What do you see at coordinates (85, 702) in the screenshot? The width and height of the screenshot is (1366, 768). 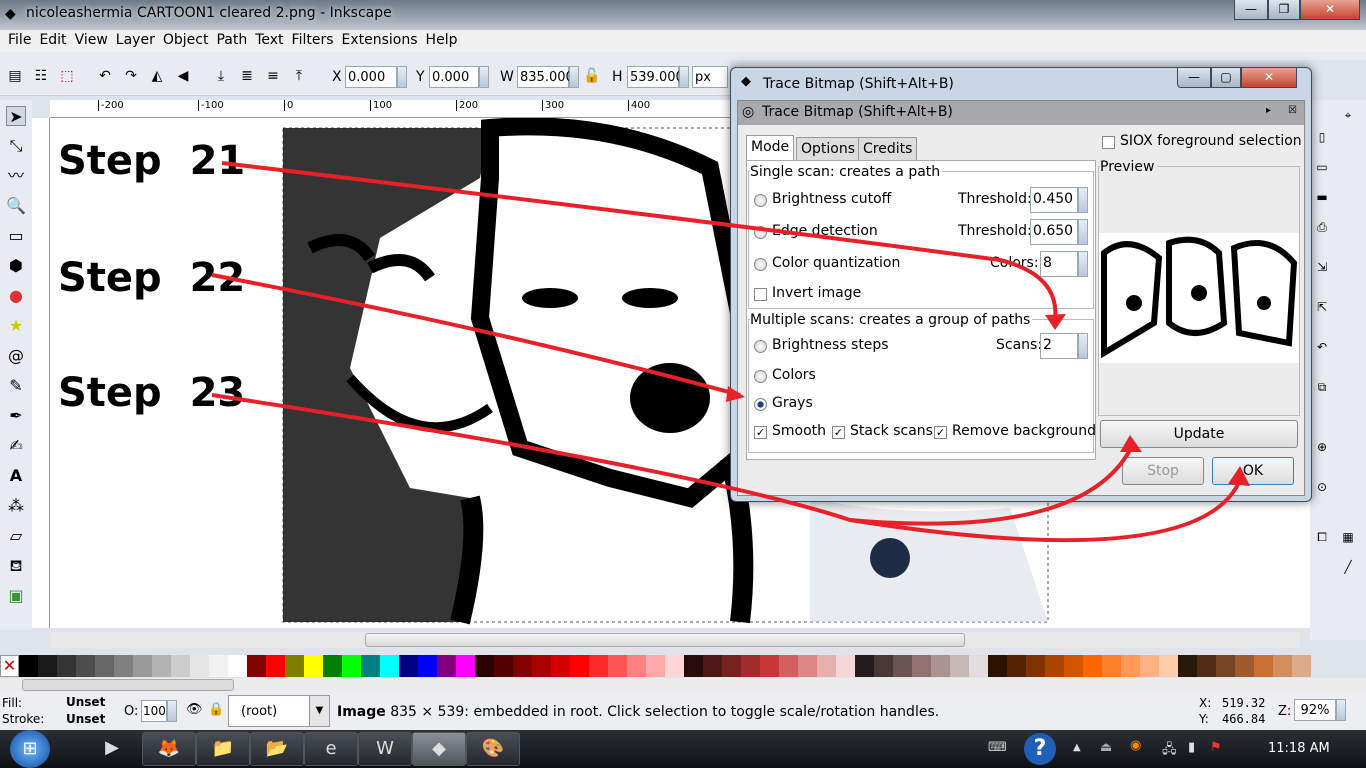 I see `fill-value: Unset` at bounding box center [85, 702].